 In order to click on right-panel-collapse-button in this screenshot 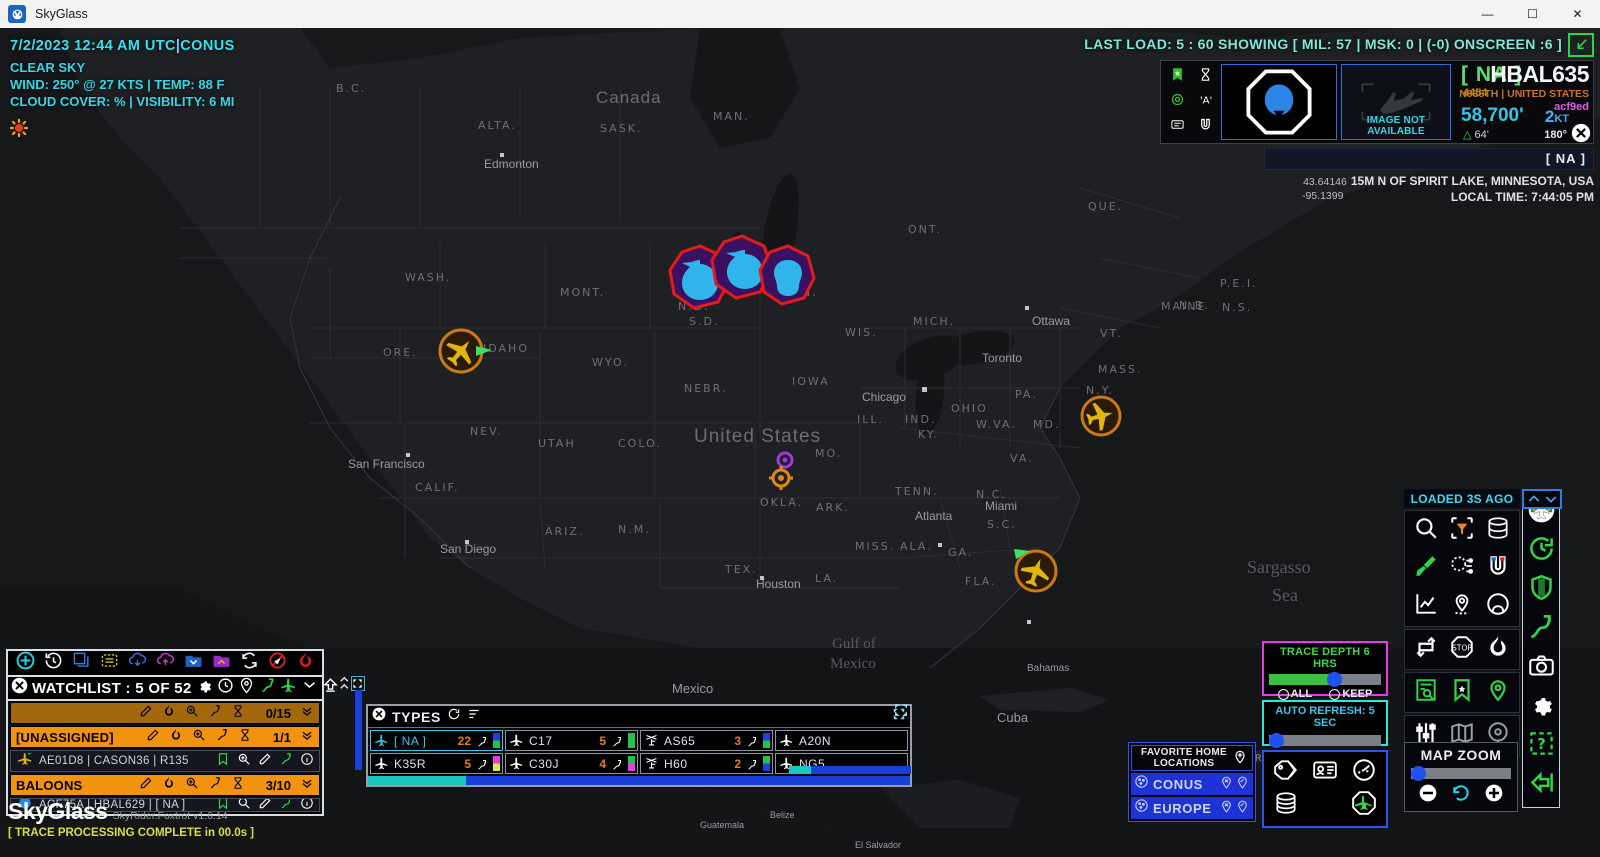, I will do `click(1542, 499)`.